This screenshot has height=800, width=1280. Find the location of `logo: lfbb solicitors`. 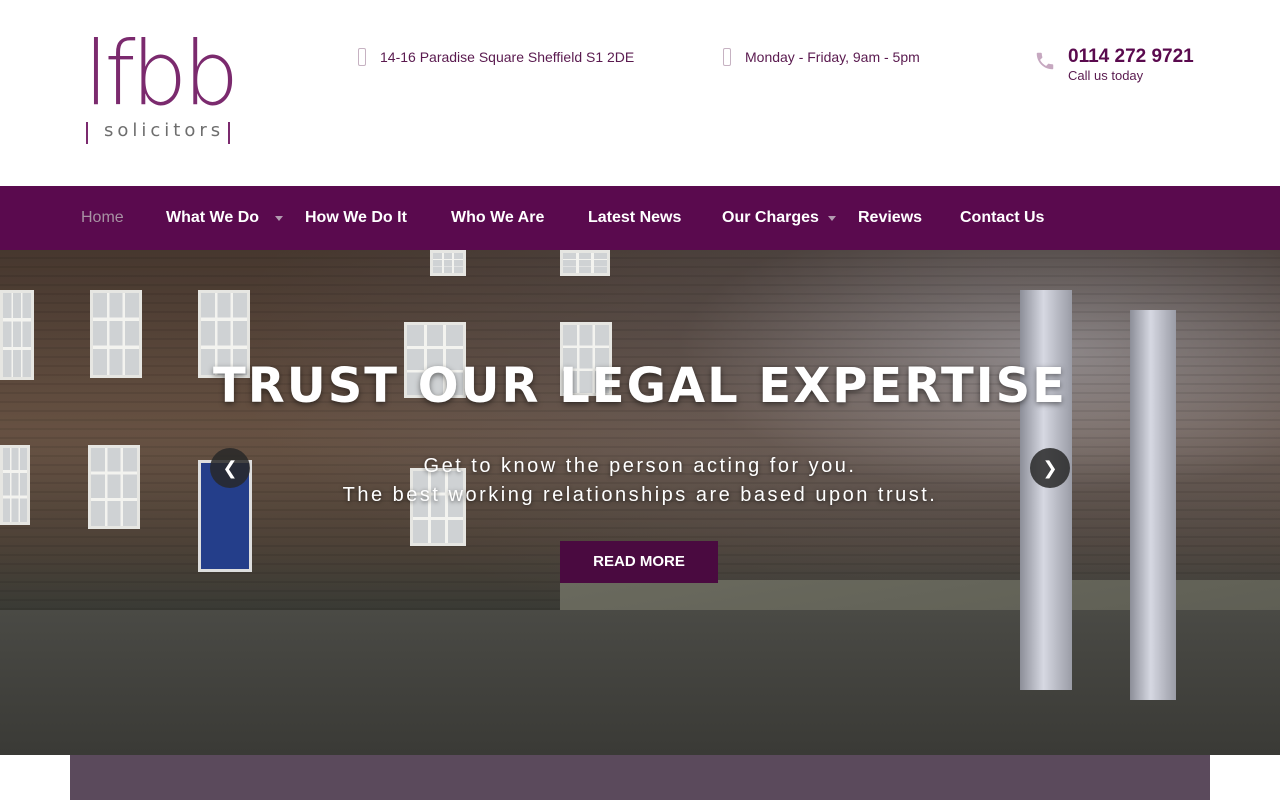

logo: lfbb solicitors is located at coordinates (161, 85).